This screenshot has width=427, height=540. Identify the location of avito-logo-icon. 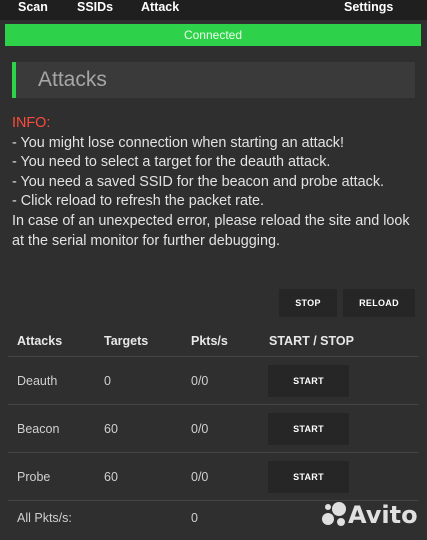
(334, 514).